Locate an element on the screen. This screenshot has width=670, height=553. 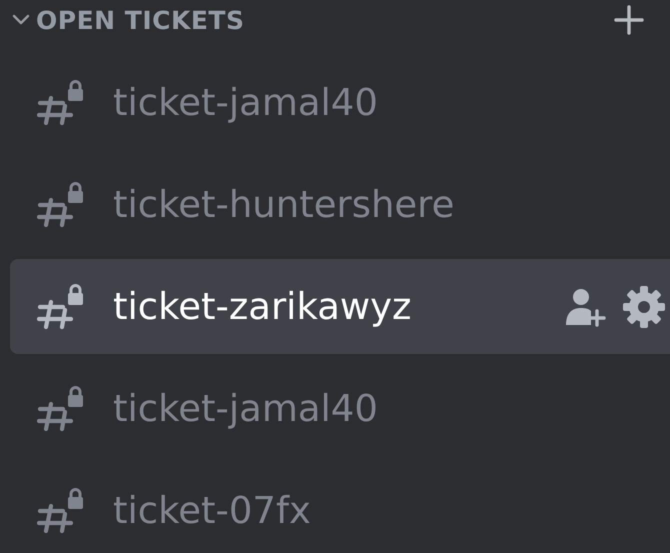
add-member-icon is located at coordinates (586, 306).